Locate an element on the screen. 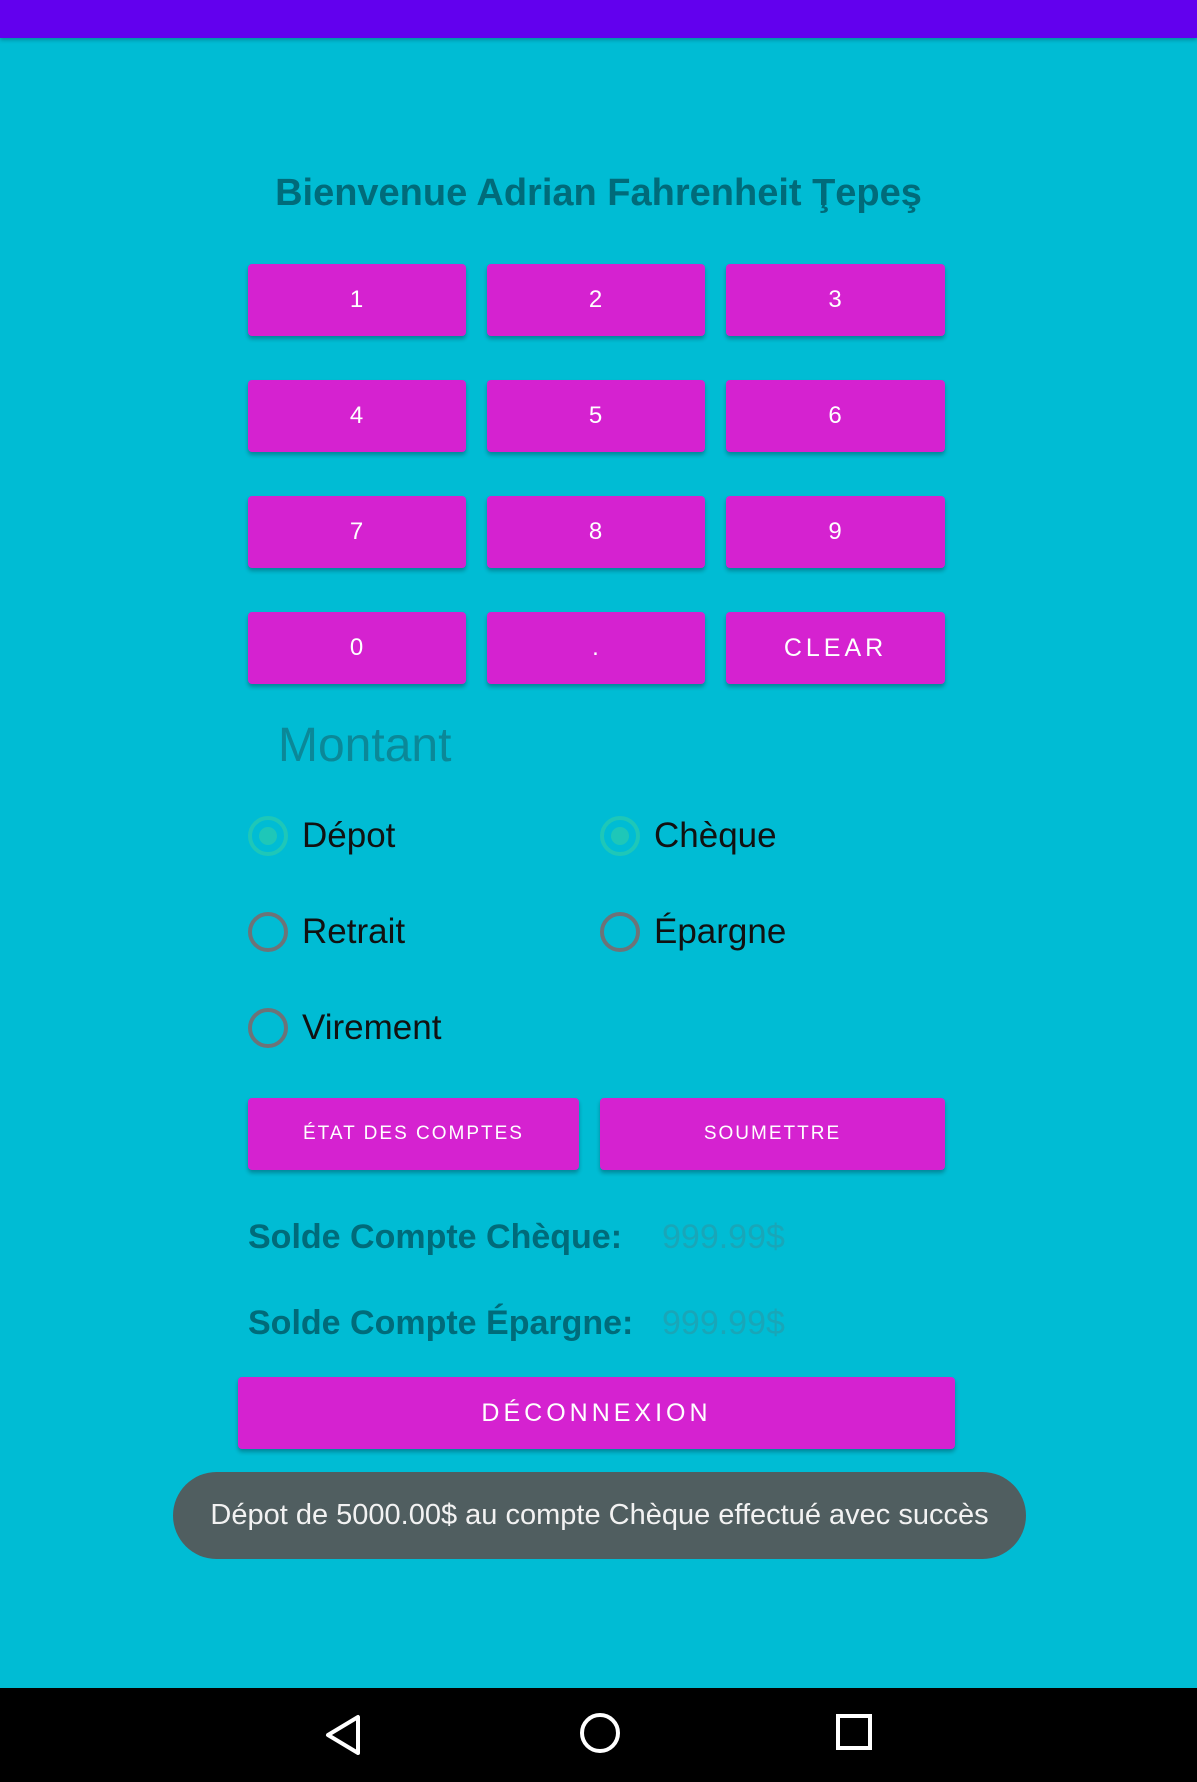 The width and height of the screenshot is (1197, 1782). navigation-bar is located at coordinates (598, 1735).